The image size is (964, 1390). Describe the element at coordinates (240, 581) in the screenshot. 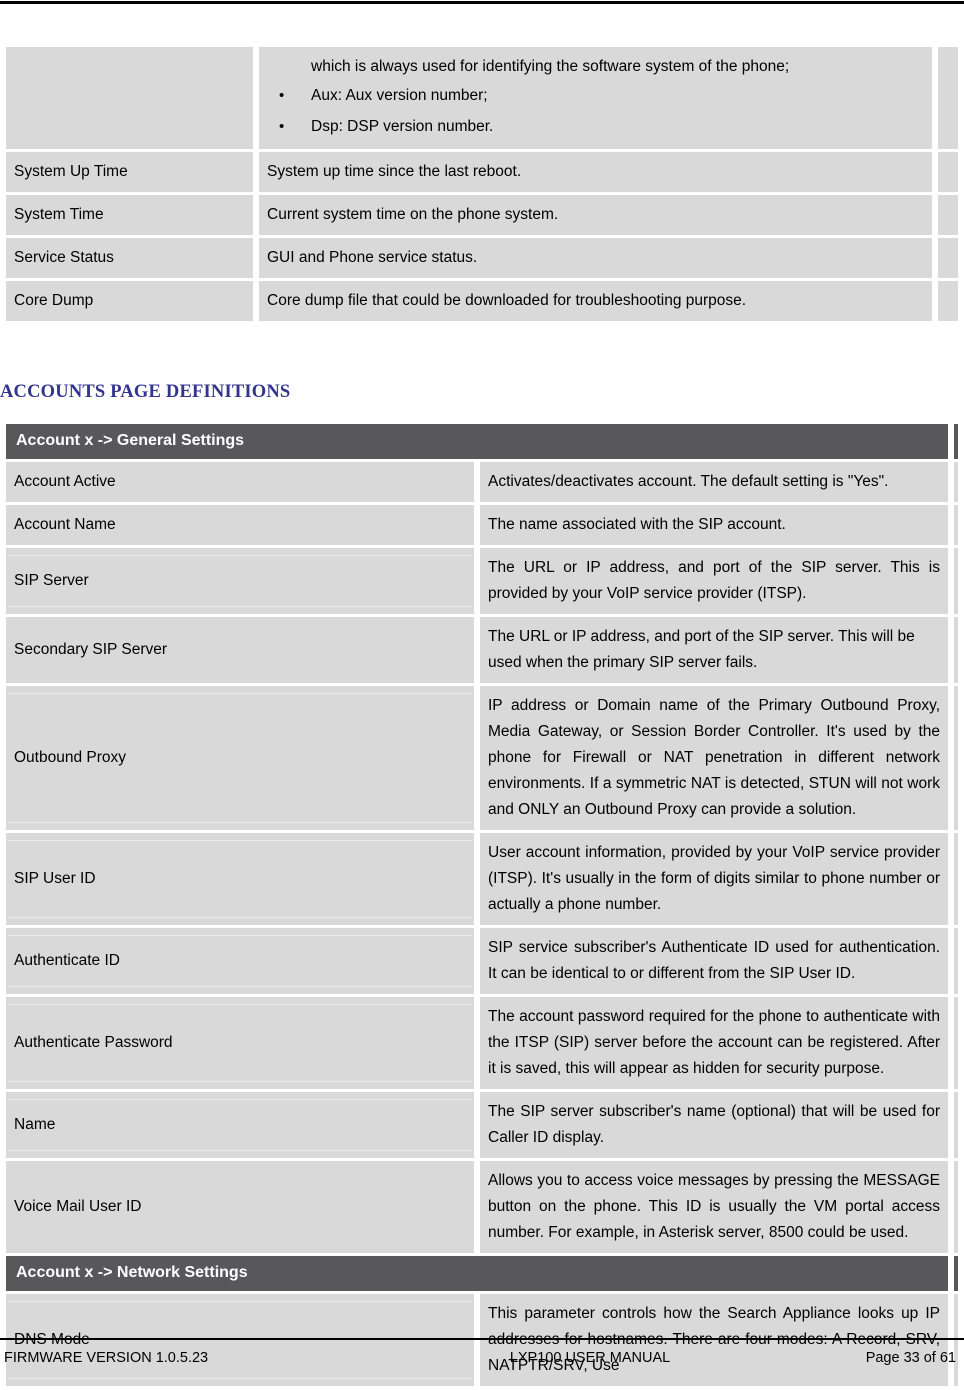

I see `term-cell: SIP Server` at that location.